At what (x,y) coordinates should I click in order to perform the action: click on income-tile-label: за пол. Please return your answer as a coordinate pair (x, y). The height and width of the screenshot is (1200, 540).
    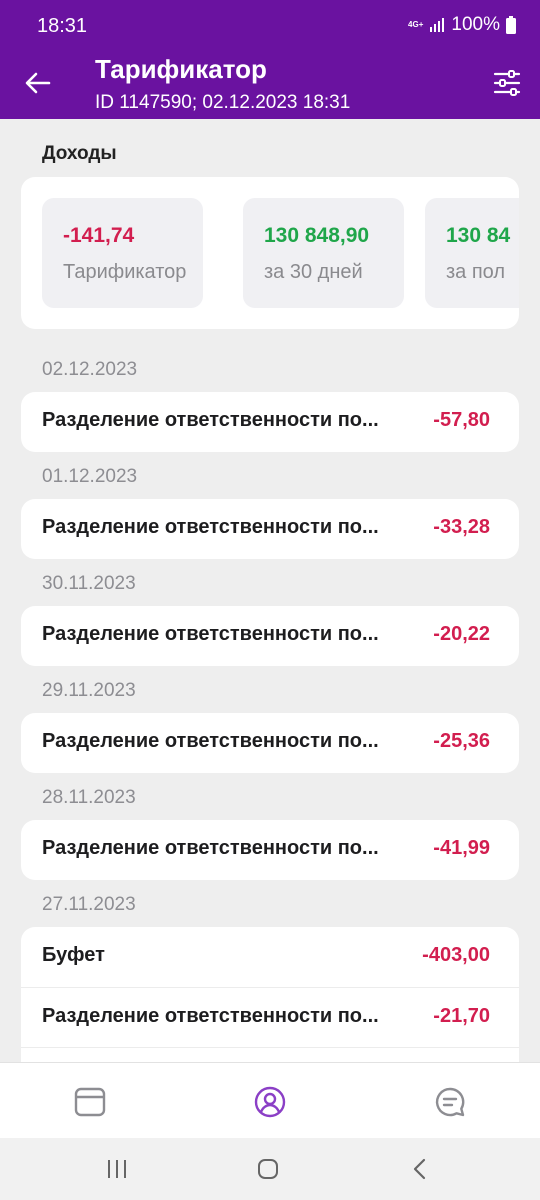
    Looking at the image, I should click on (476, 272).